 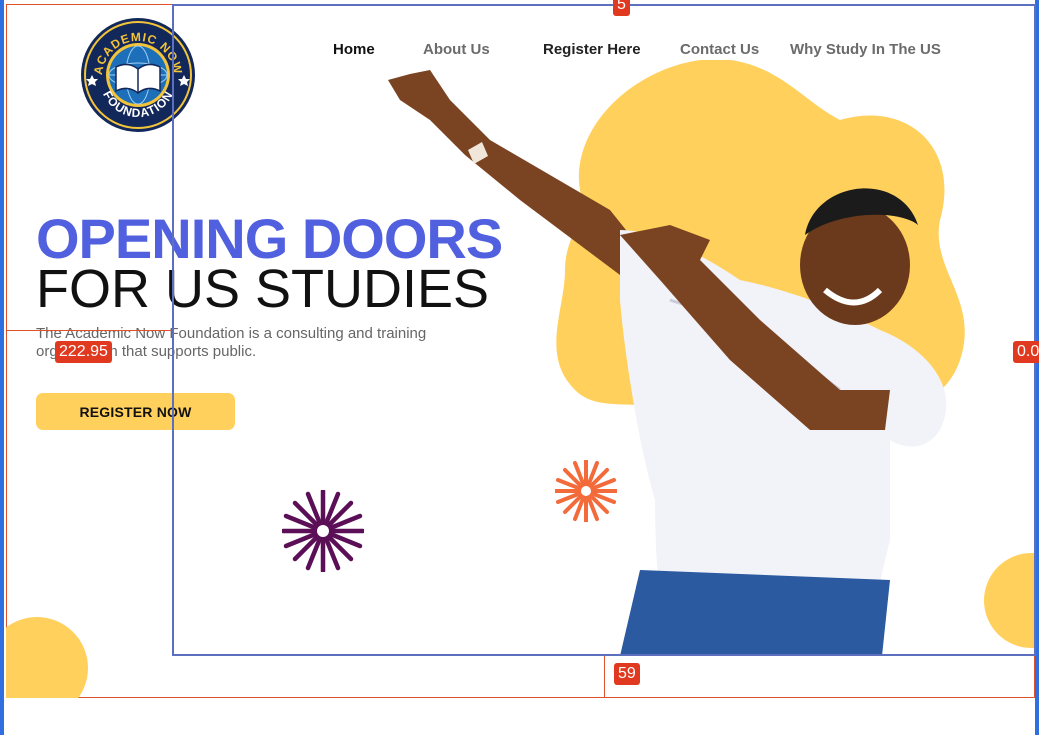 What do you see at coordinates (2, 367) in the screenshot?
I see `viewport-frame-left` at bounding box center [2, 367].